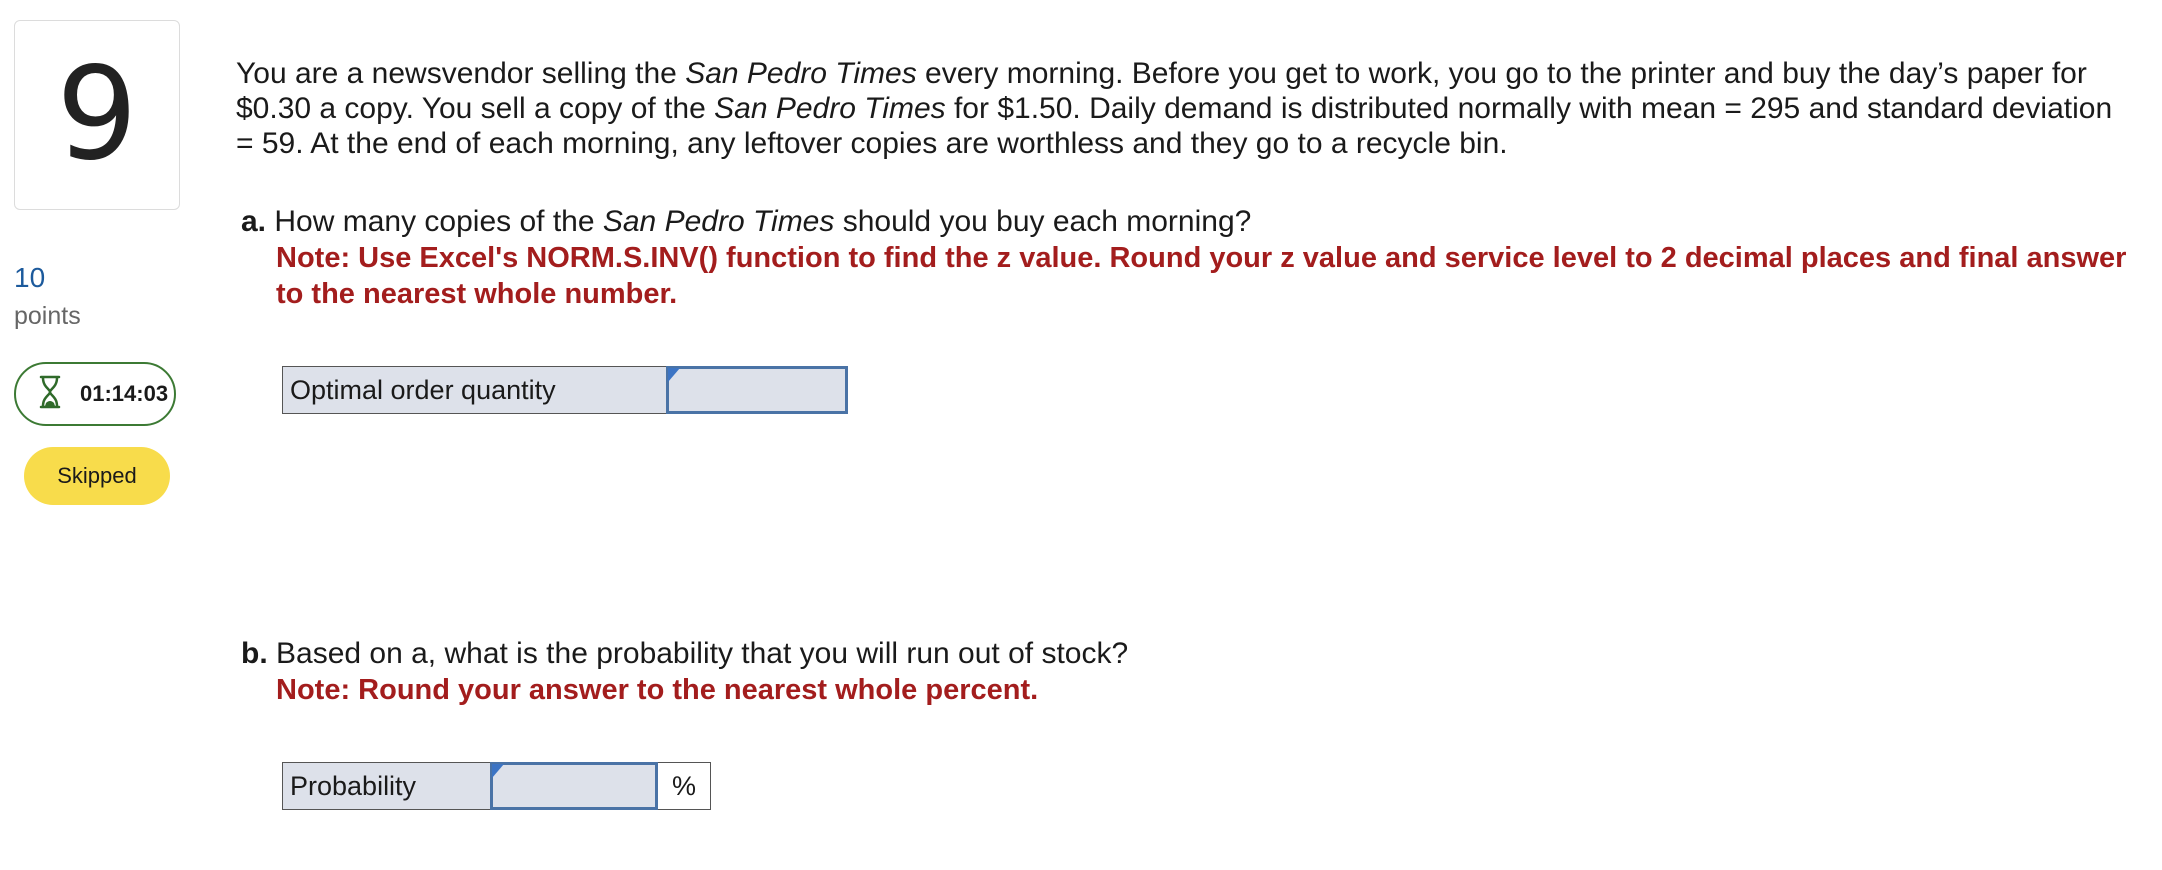 The height and width of the screenshot is (870, 2162). What do you see at coordinates (254, 221) in the screenshot?
I see `part-a-letter: a.` at bounding box center [254, 221].